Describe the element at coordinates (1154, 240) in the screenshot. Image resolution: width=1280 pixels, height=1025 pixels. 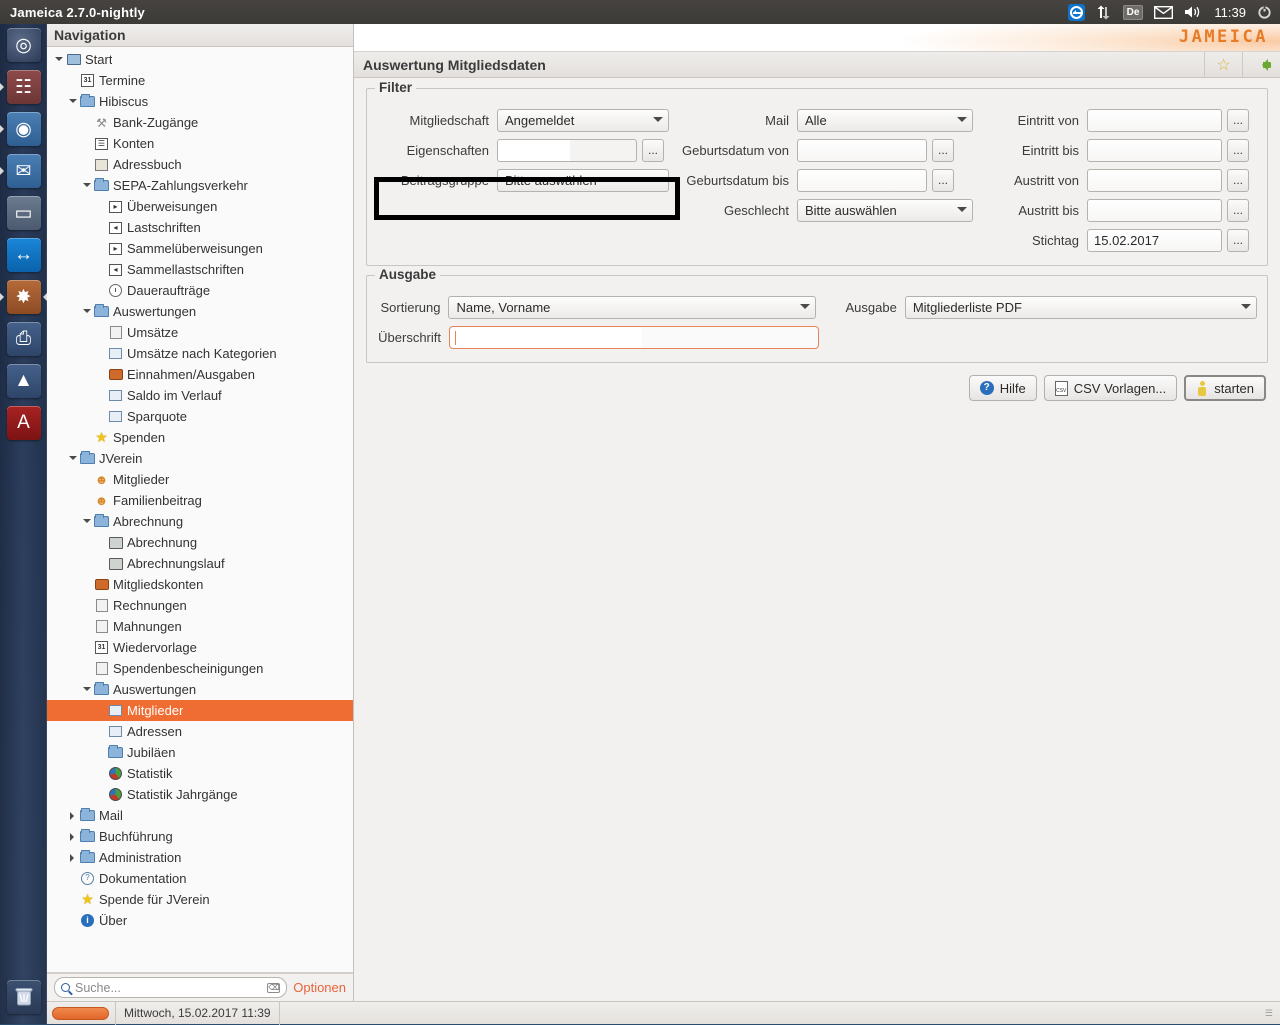
I see `input-stichtag: 15.02.2017` at that location.